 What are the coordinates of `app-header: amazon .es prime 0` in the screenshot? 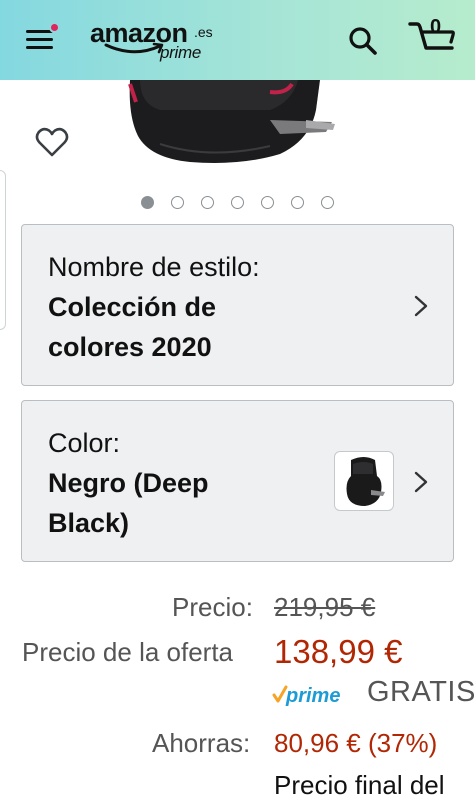 It's located at (237, 40).